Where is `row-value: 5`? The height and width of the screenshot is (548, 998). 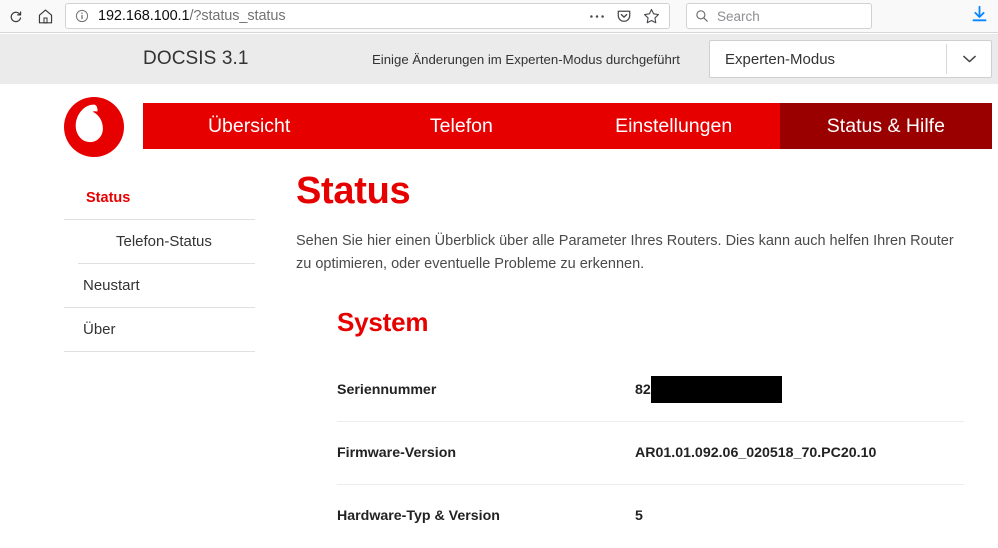 row-value: 5 is located at coordinates (639, 516).